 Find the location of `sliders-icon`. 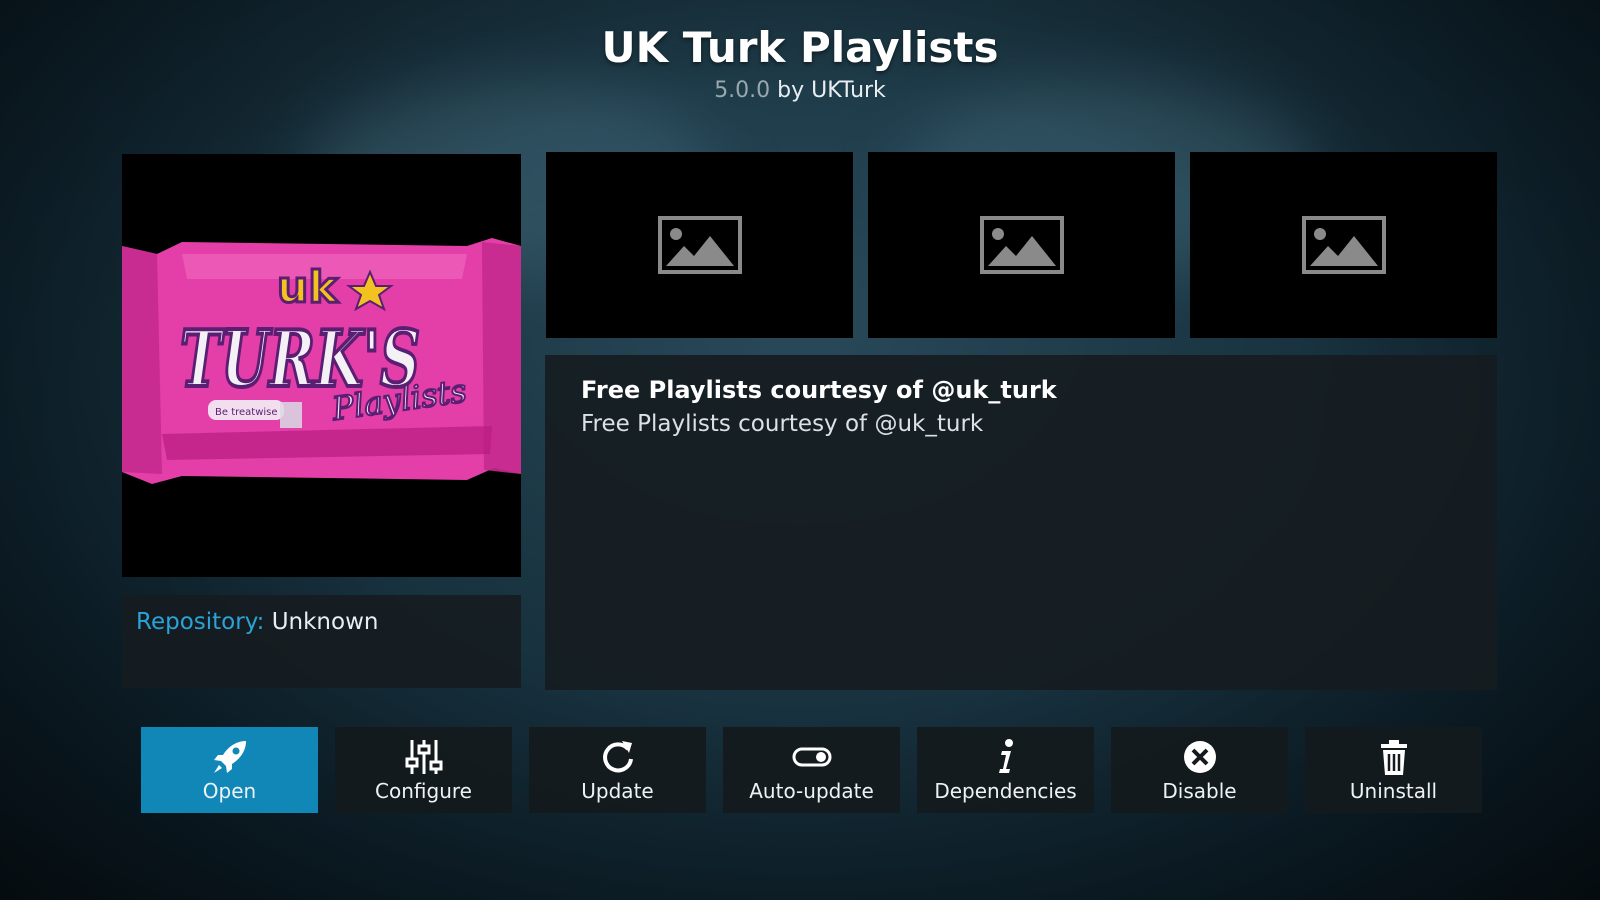

sliders-icon is located at coordinates (424, 757).